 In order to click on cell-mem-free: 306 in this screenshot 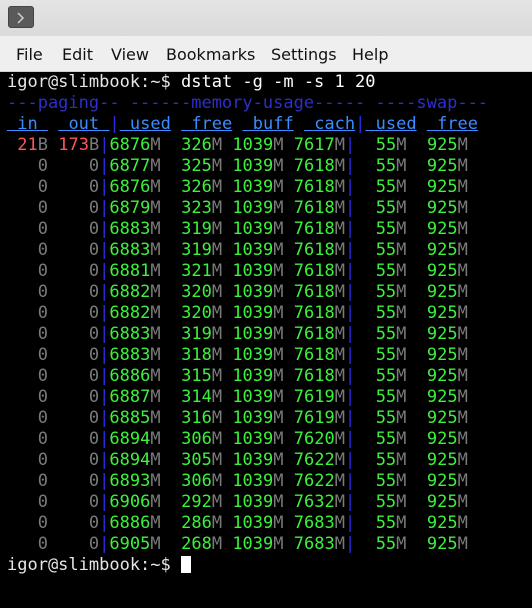, I will do `click(191, 439)`.